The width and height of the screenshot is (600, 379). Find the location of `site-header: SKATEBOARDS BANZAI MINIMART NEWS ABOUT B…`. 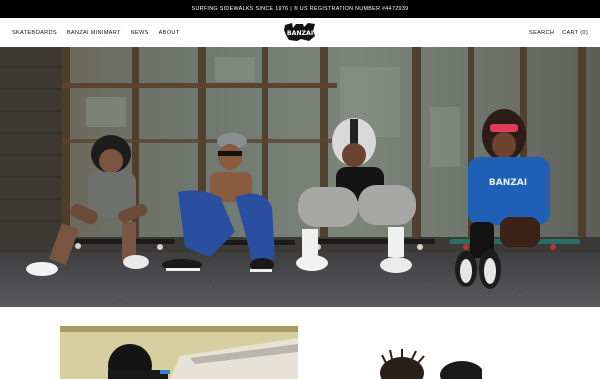

site-header: SKATEBOARDS BANZAI MINIMART NEWS ABOUT B… is located at coordinates (300, 32).